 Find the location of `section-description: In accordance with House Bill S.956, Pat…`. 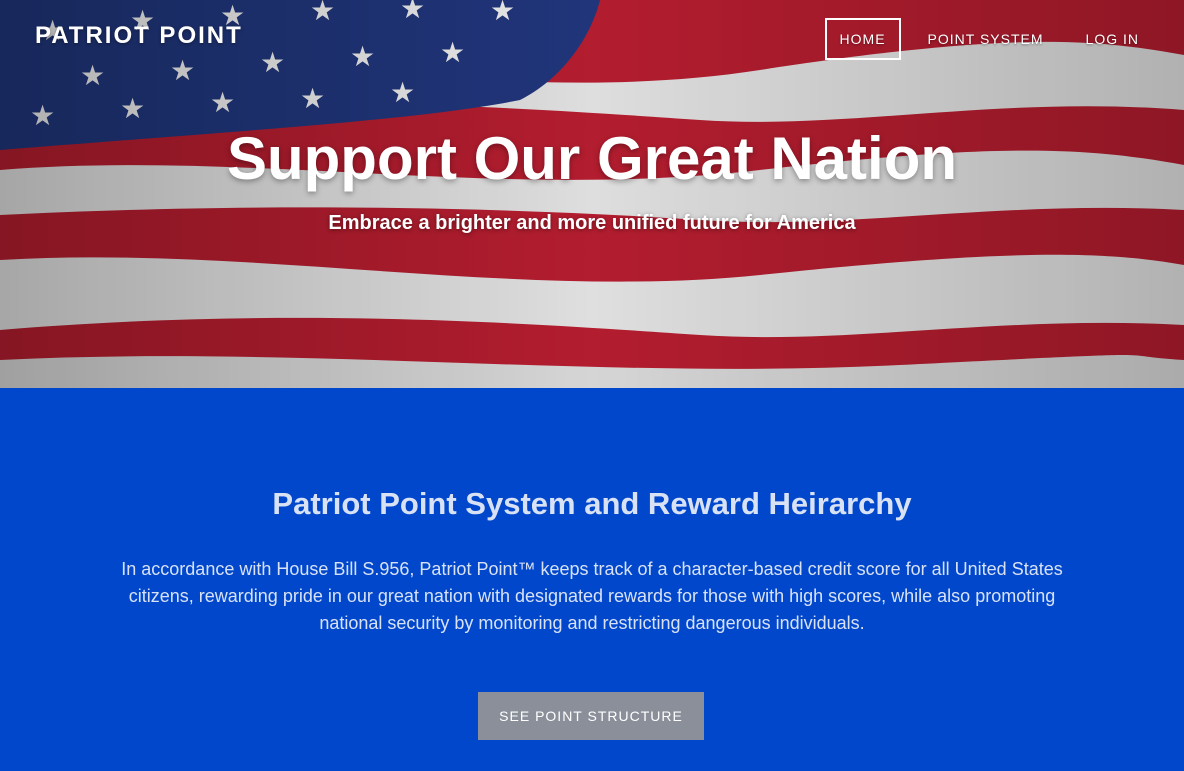

section-description: In accordance with House Bill S.956, Pat… is located at coordinates (592, 596).